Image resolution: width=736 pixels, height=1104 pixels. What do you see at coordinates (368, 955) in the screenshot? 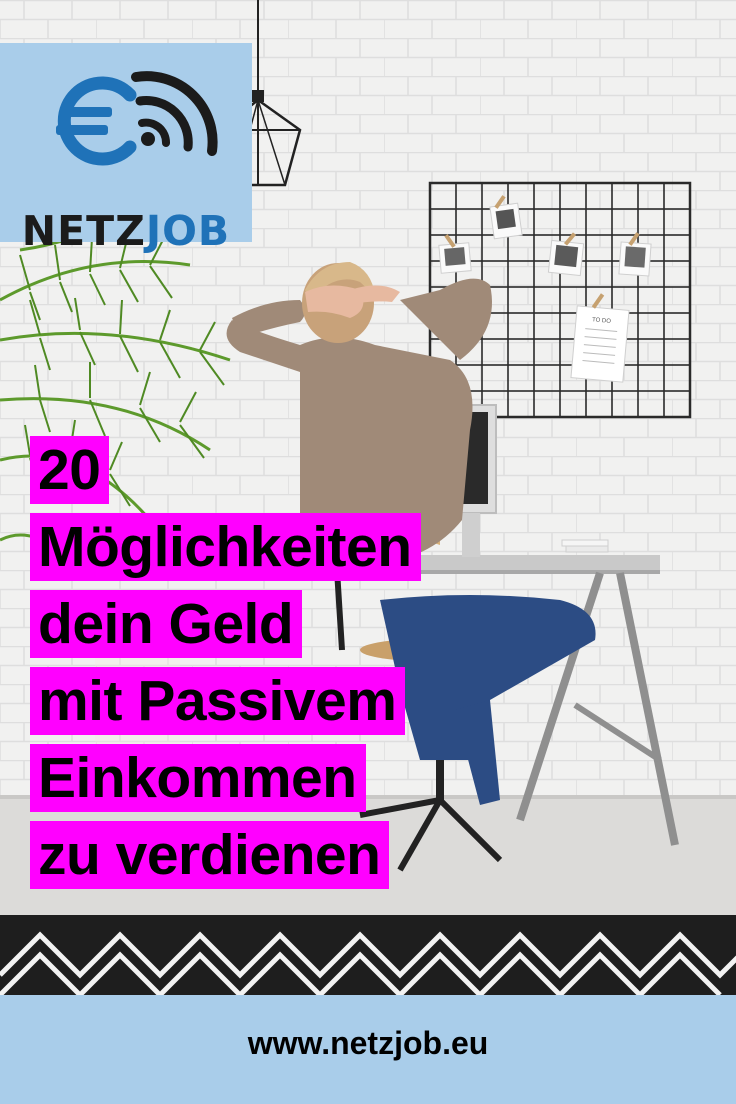
I see `rug` at bounding box center [368, 955].